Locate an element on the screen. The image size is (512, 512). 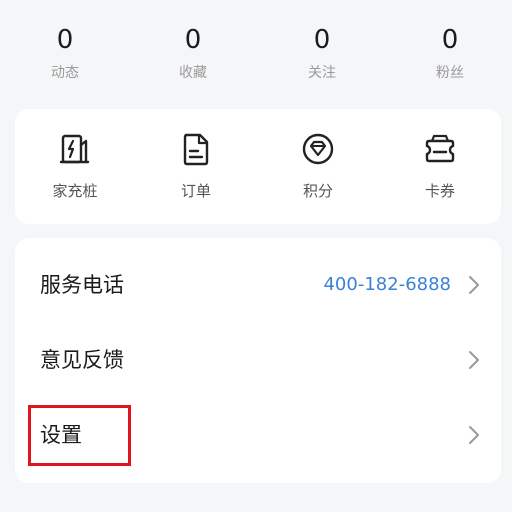
stat-posts-count: 0 is located at coordinates (65, 40).